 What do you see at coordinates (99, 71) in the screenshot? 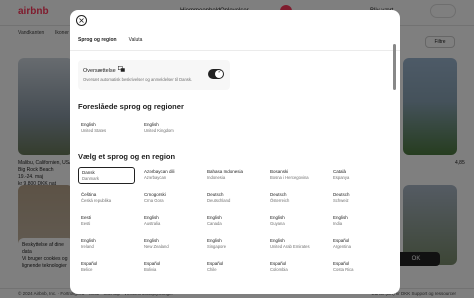
I see `translation-title: Oversættelse` at bounding box center [99, 71].